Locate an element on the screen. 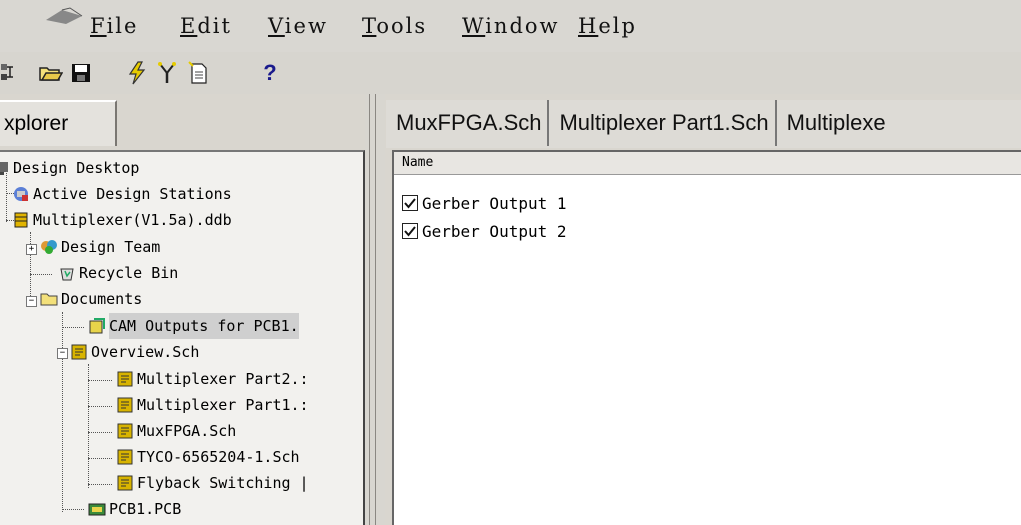 The image size is (1021, 525). menu-tools: Tools is located at coordinates (394, 26).